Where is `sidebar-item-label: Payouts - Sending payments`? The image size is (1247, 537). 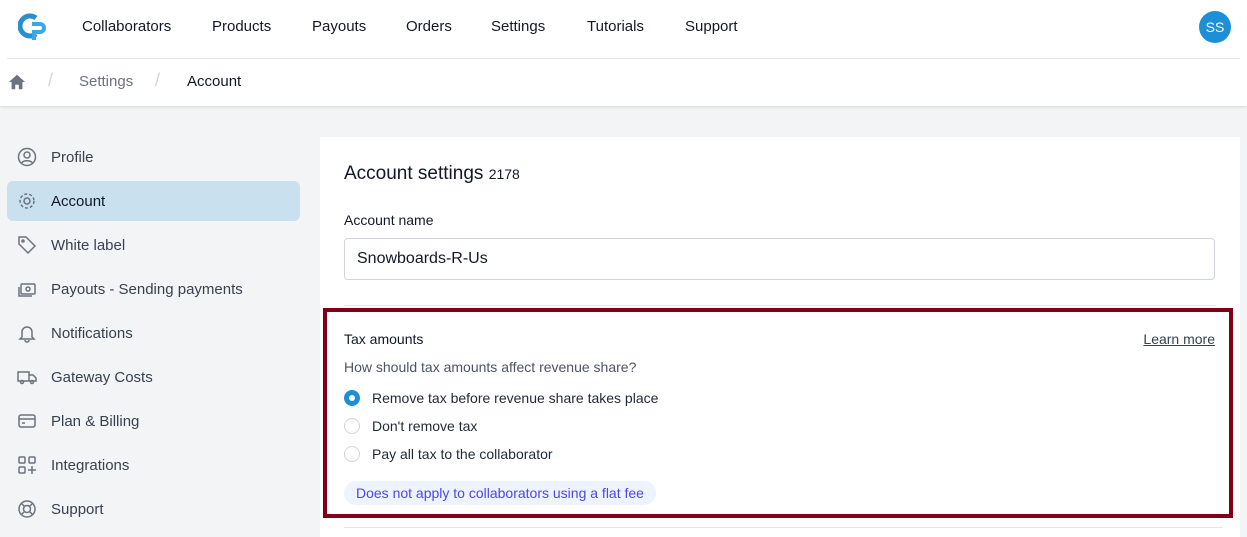 sidebar-item-label: Payouts - Sending payments is located at coordinates (147, 289).